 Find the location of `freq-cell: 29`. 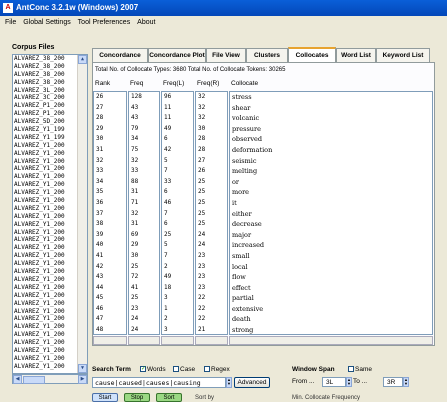

freq-cell: 29 is located at coordinates (144, 245).